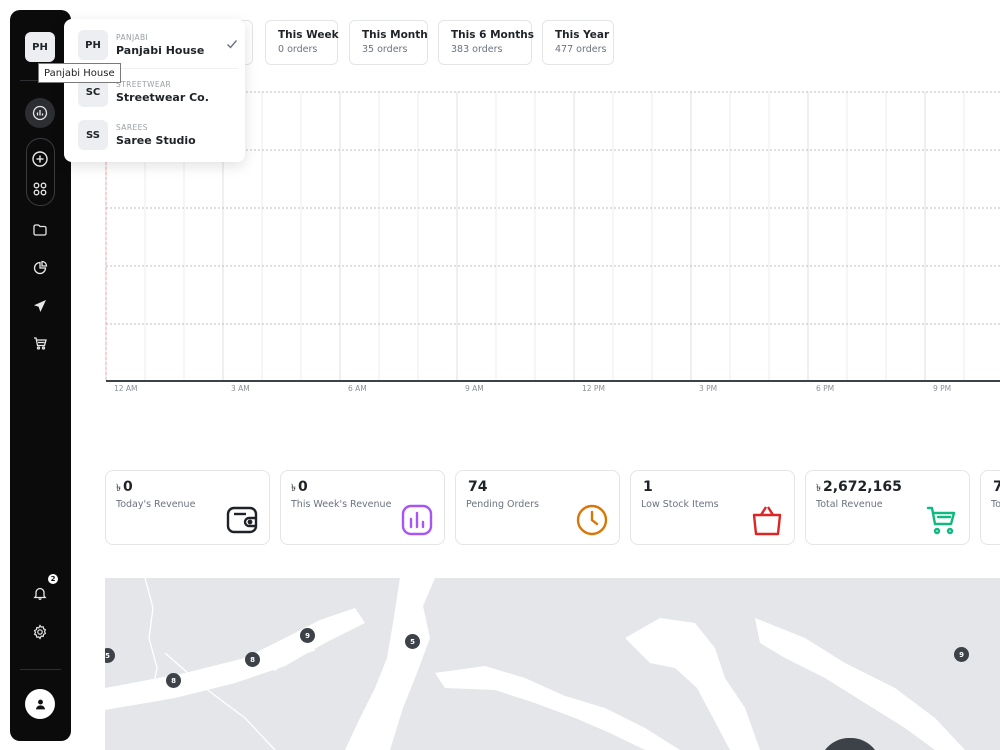  Describe the element at coordinates (40, 268) in the screenshot. I see `pie-chart-icon` at that location.